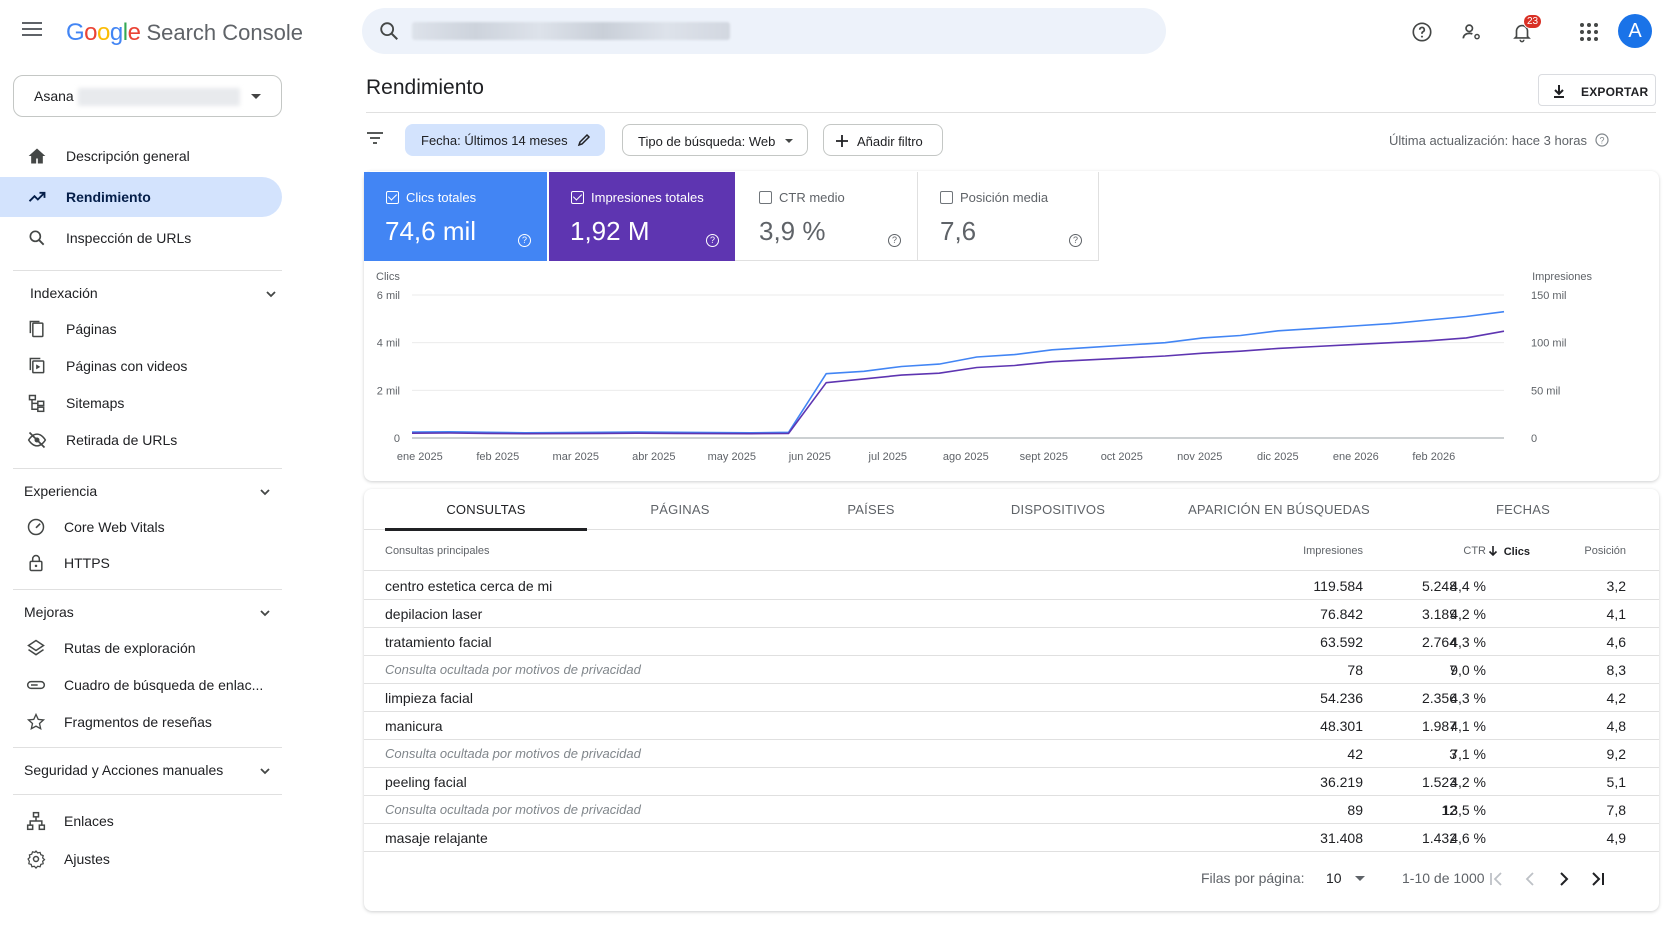 This screenshot has height=941, width=1672. What do you see at coordinates (958, 231) in the screenshot?
I see `metric-value: 7,6` at bounding box center [958, 231].